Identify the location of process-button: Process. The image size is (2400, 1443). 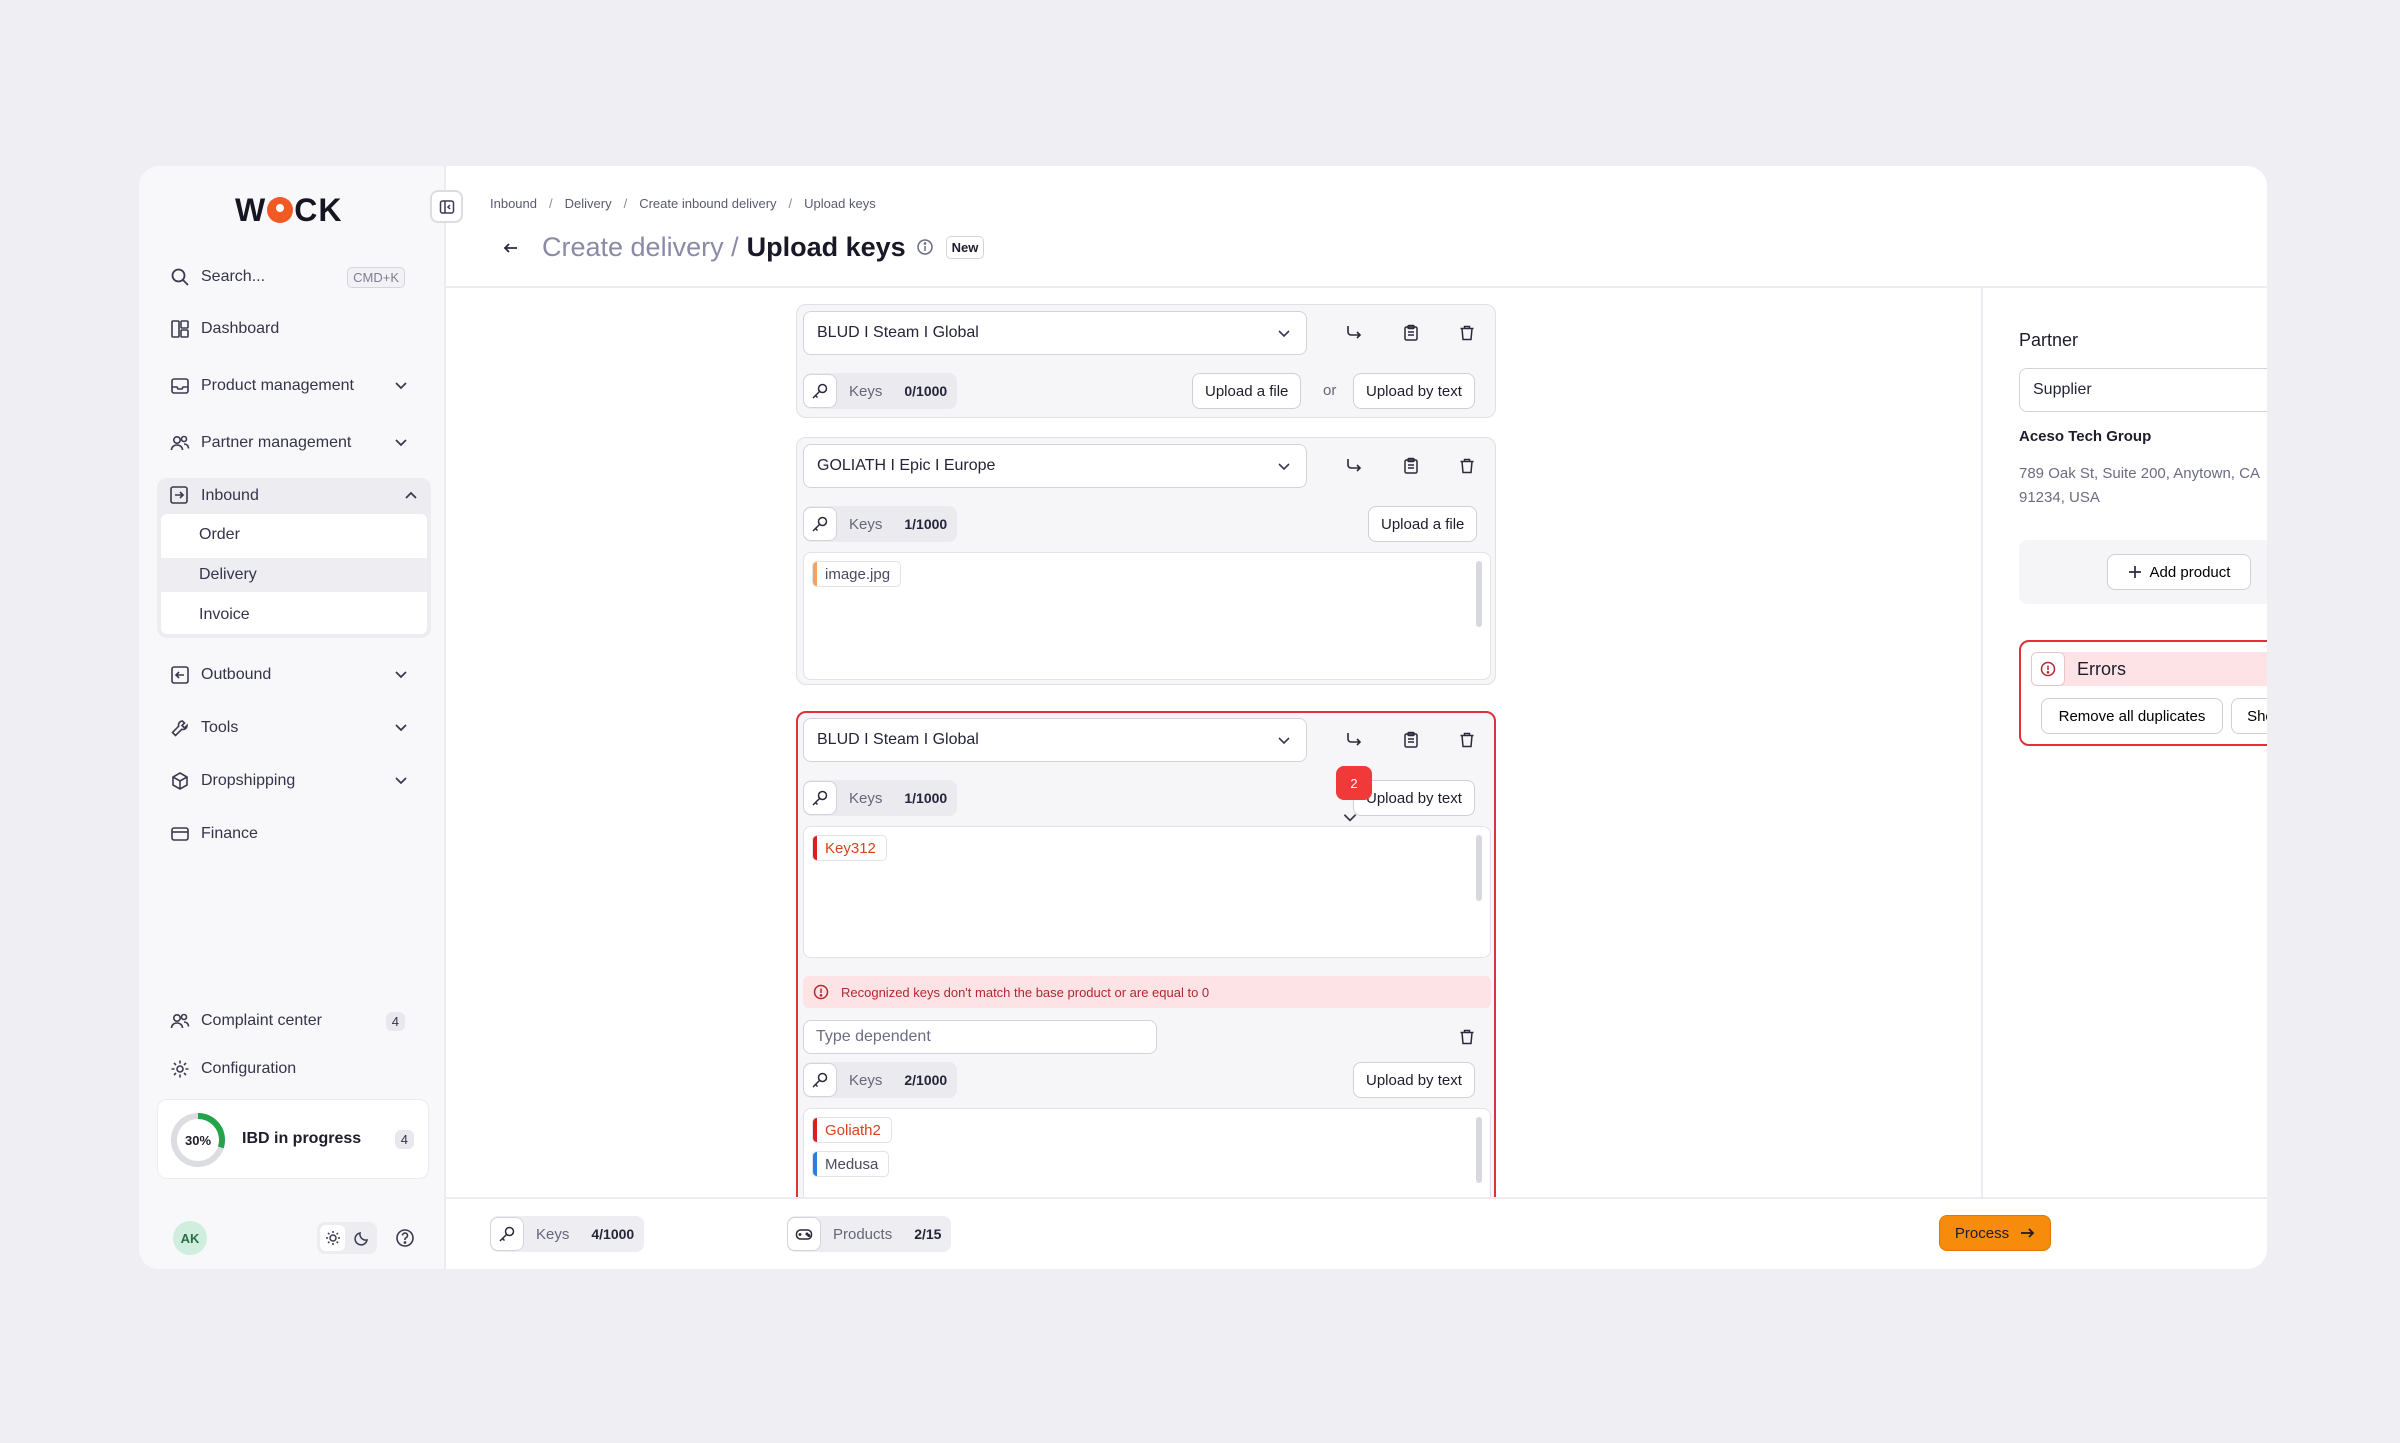
(1995, 1233).